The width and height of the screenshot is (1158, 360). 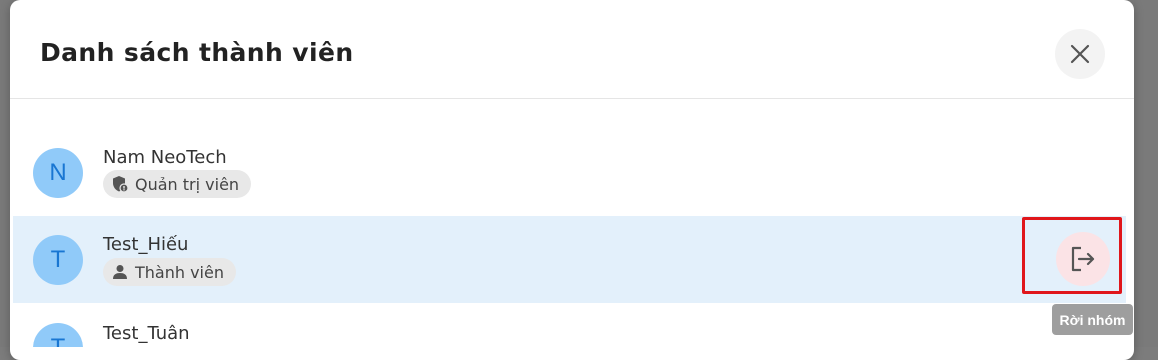 I want to click on role-badge: Quản trị viên, so click(x=177, y=184).